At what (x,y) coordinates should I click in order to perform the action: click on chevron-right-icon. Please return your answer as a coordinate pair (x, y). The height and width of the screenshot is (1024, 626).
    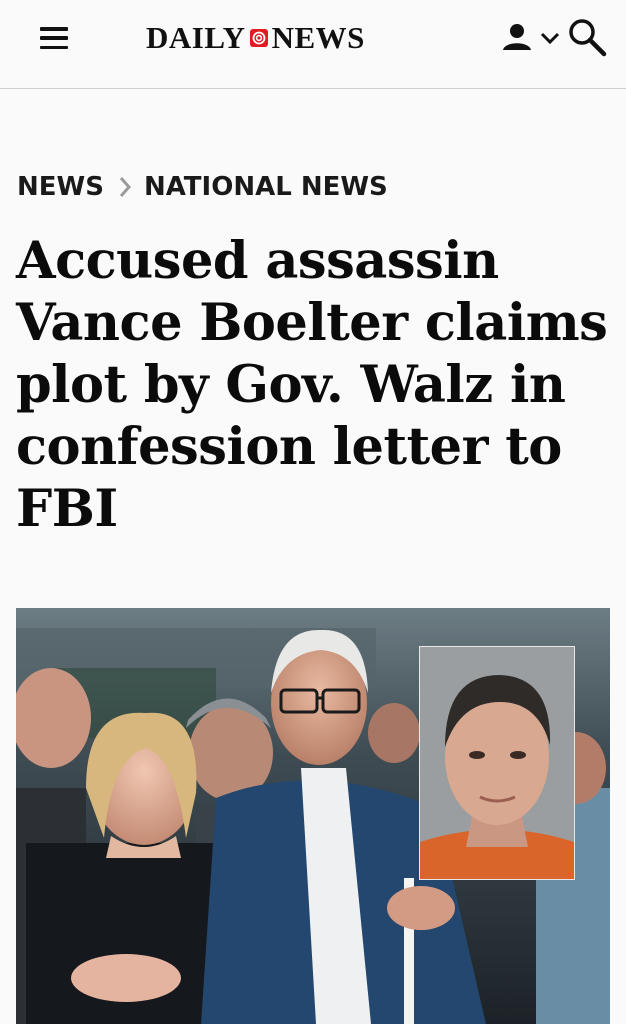
    Looking at the image, I should click on (125, 187).